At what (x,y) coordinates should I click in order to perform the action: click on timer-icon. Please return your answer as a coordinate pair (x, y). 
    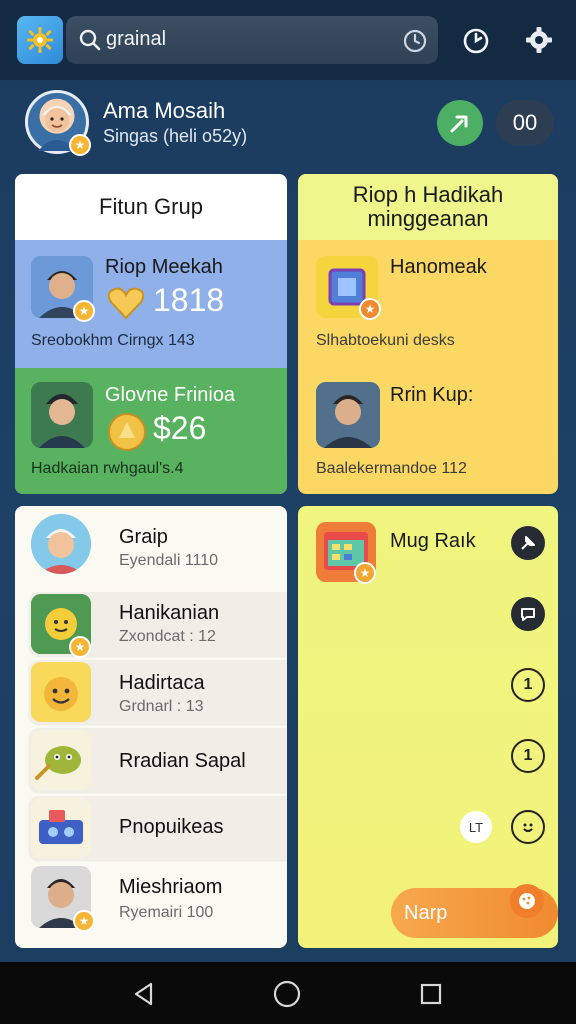
    Looking at the image, I should click on (476, 40).